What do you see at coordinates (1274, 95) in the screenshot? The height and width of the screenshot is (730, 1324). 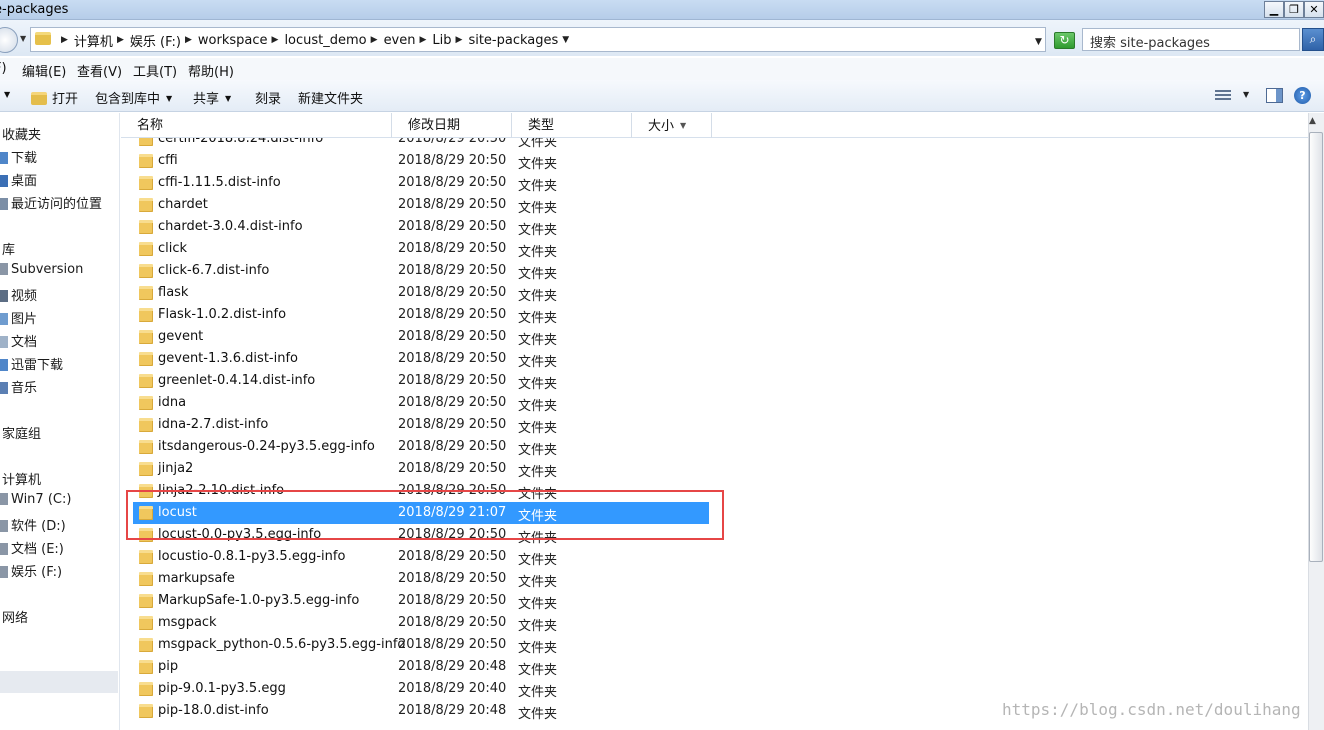 I see `preview-pane-icon` at bounding box center [1274, 95].